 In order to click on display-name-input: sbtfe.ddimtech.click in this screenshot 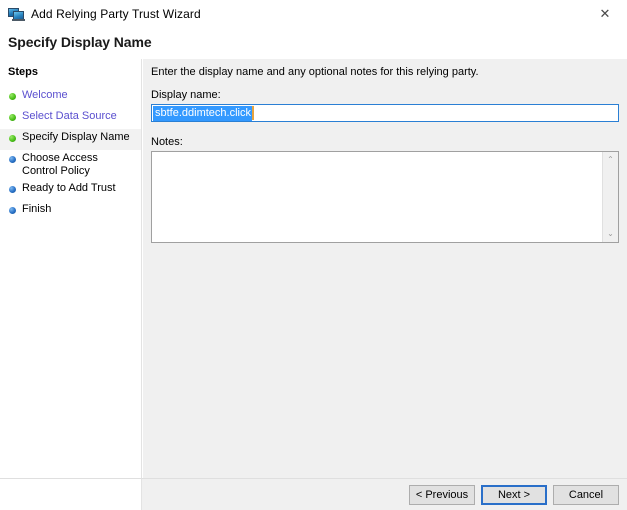, I will do `click(385, 113)`.